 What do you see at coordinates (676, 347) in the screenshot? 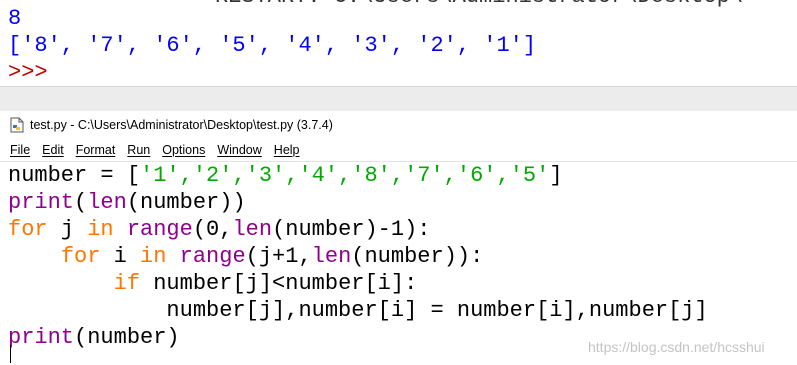
I see `watermark: https://blog.csdn.net/hcsshui` at bounding box center [676, 347].